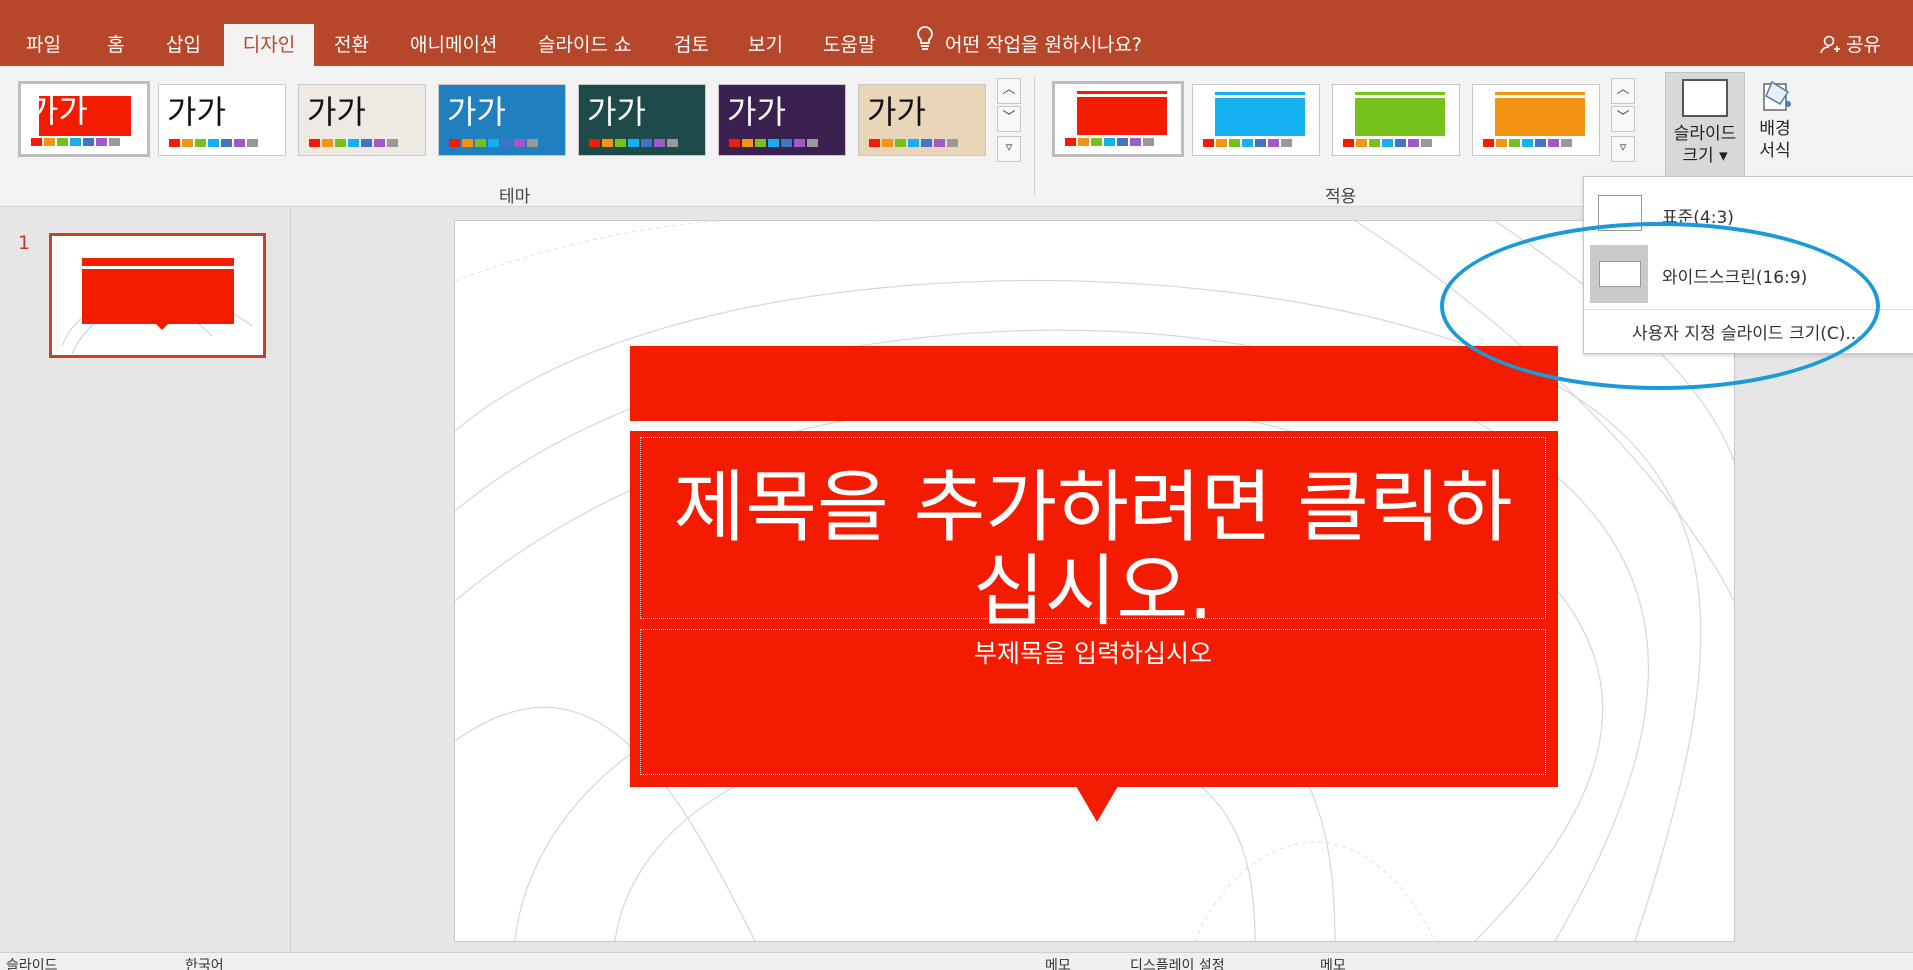 The width and height of the screenshot is (1913, 970). What do you see at coordinates (1775, 151) in the screenshot?
I see `background-label-line2: 서식` at bounding box center [1775, 151].